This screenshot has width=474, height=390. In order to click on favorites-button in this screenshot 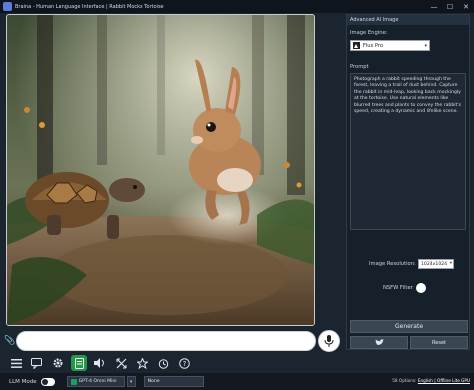, I will do `click(142, 363)`.